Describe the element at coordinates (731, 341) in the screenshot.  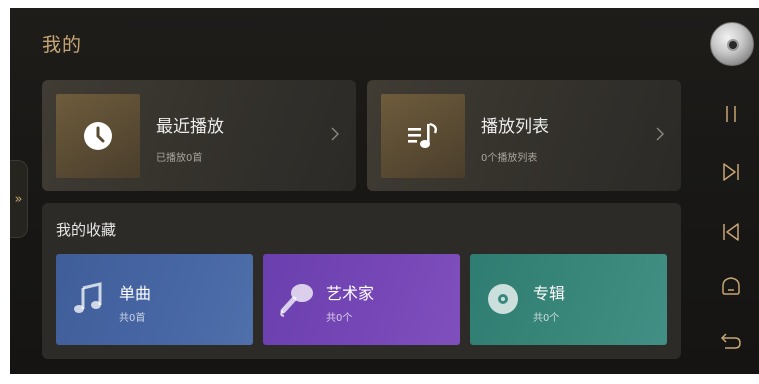
I see `back-icon` at that location.